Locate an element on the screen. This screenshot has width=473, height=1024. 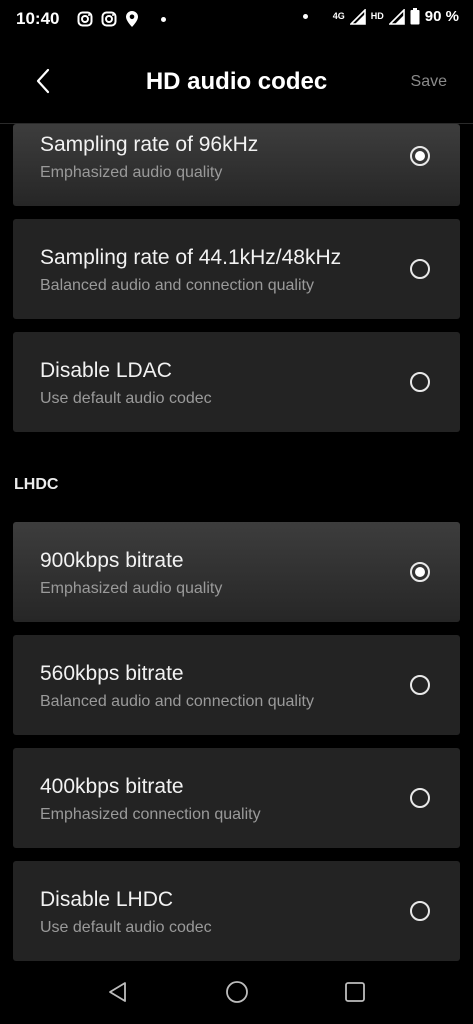
back-triangle-icon is located at coordinates (118, 992).